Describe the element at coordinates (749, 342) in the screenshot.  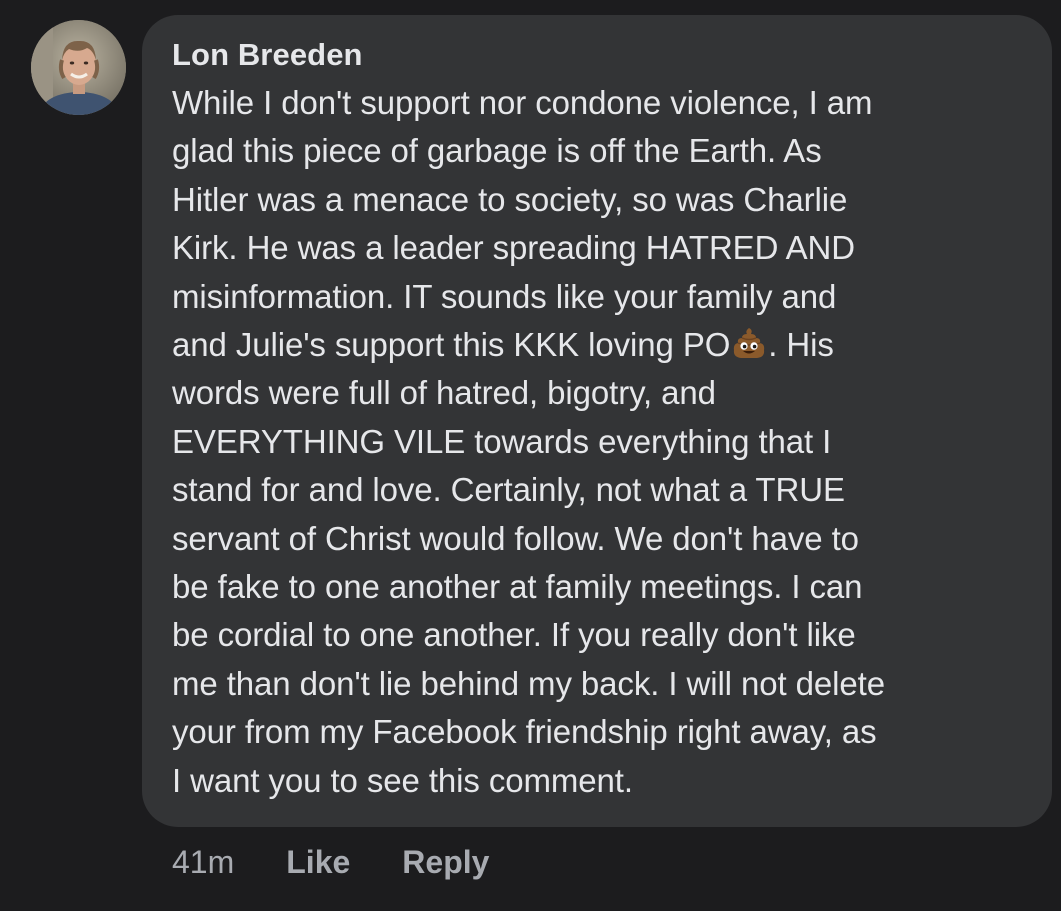
I see `pile-of-poo-emoji-icon` at that location.